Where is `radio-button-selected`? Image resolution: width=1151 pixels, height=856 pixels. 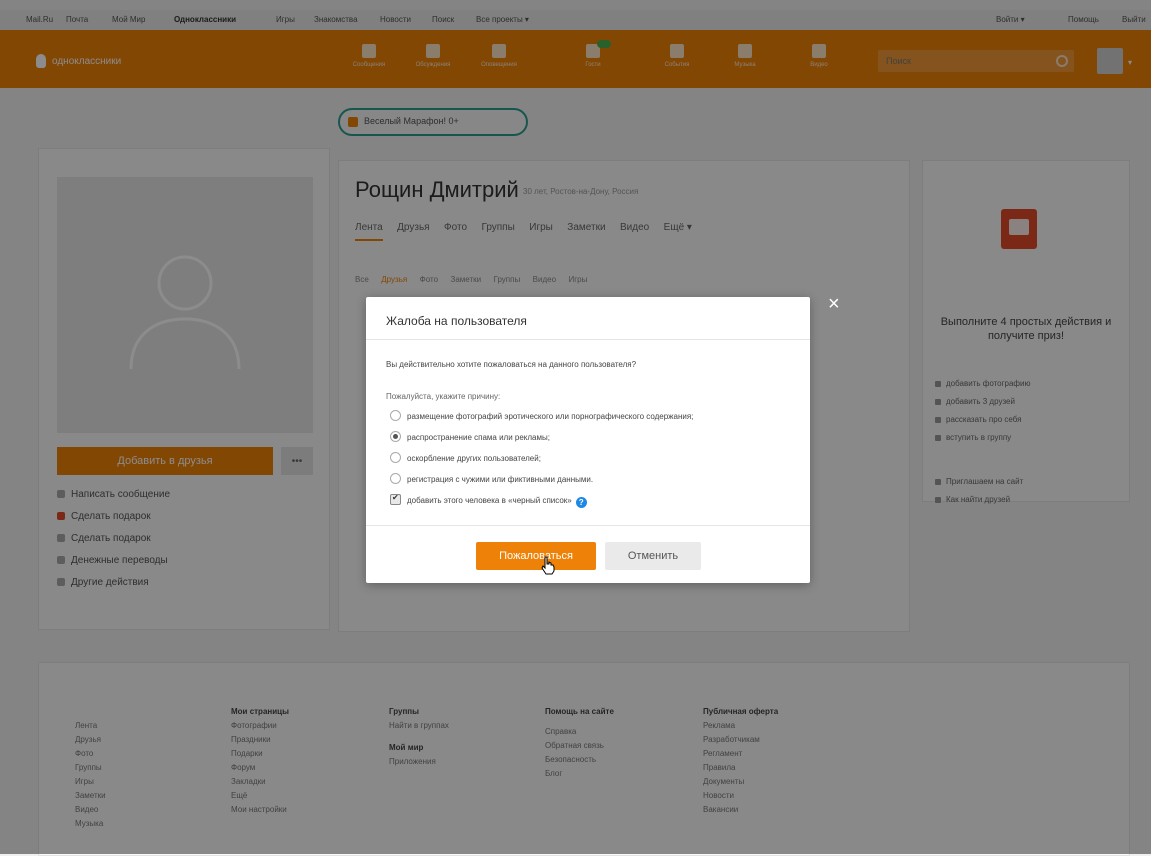
radio-button-selected is located at coordinates (395, 436).